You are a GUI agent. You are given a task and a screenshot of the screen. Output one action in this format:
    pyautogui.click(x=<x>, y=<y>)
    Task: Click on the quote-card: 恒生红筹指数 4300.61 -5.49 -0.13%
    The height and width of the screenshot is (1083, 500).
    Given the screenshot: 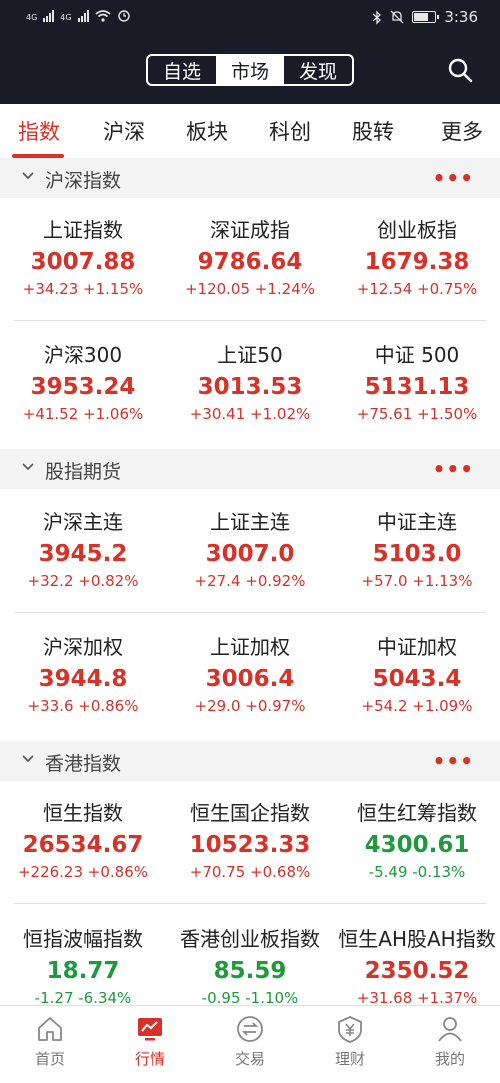 What is the action you would take?
    pyautogui.click(x=417, y=841)
    